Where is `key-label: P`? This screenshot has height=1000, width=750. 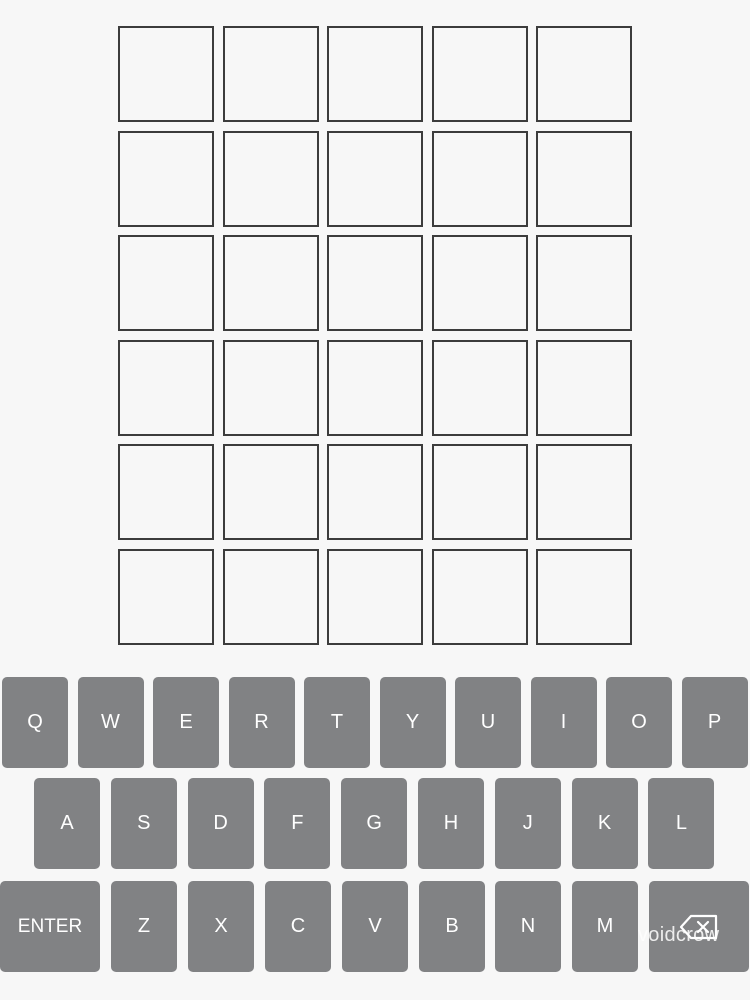 key-label: P is located at coordinates (714, 722).